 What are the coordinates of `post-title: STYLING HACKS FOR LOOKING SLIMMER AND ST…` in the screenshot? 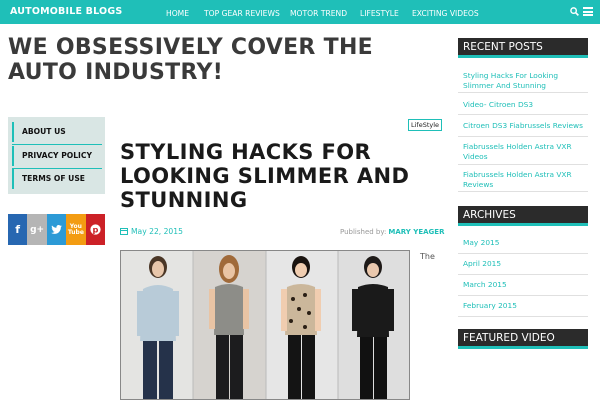 It's located at (270, 176).